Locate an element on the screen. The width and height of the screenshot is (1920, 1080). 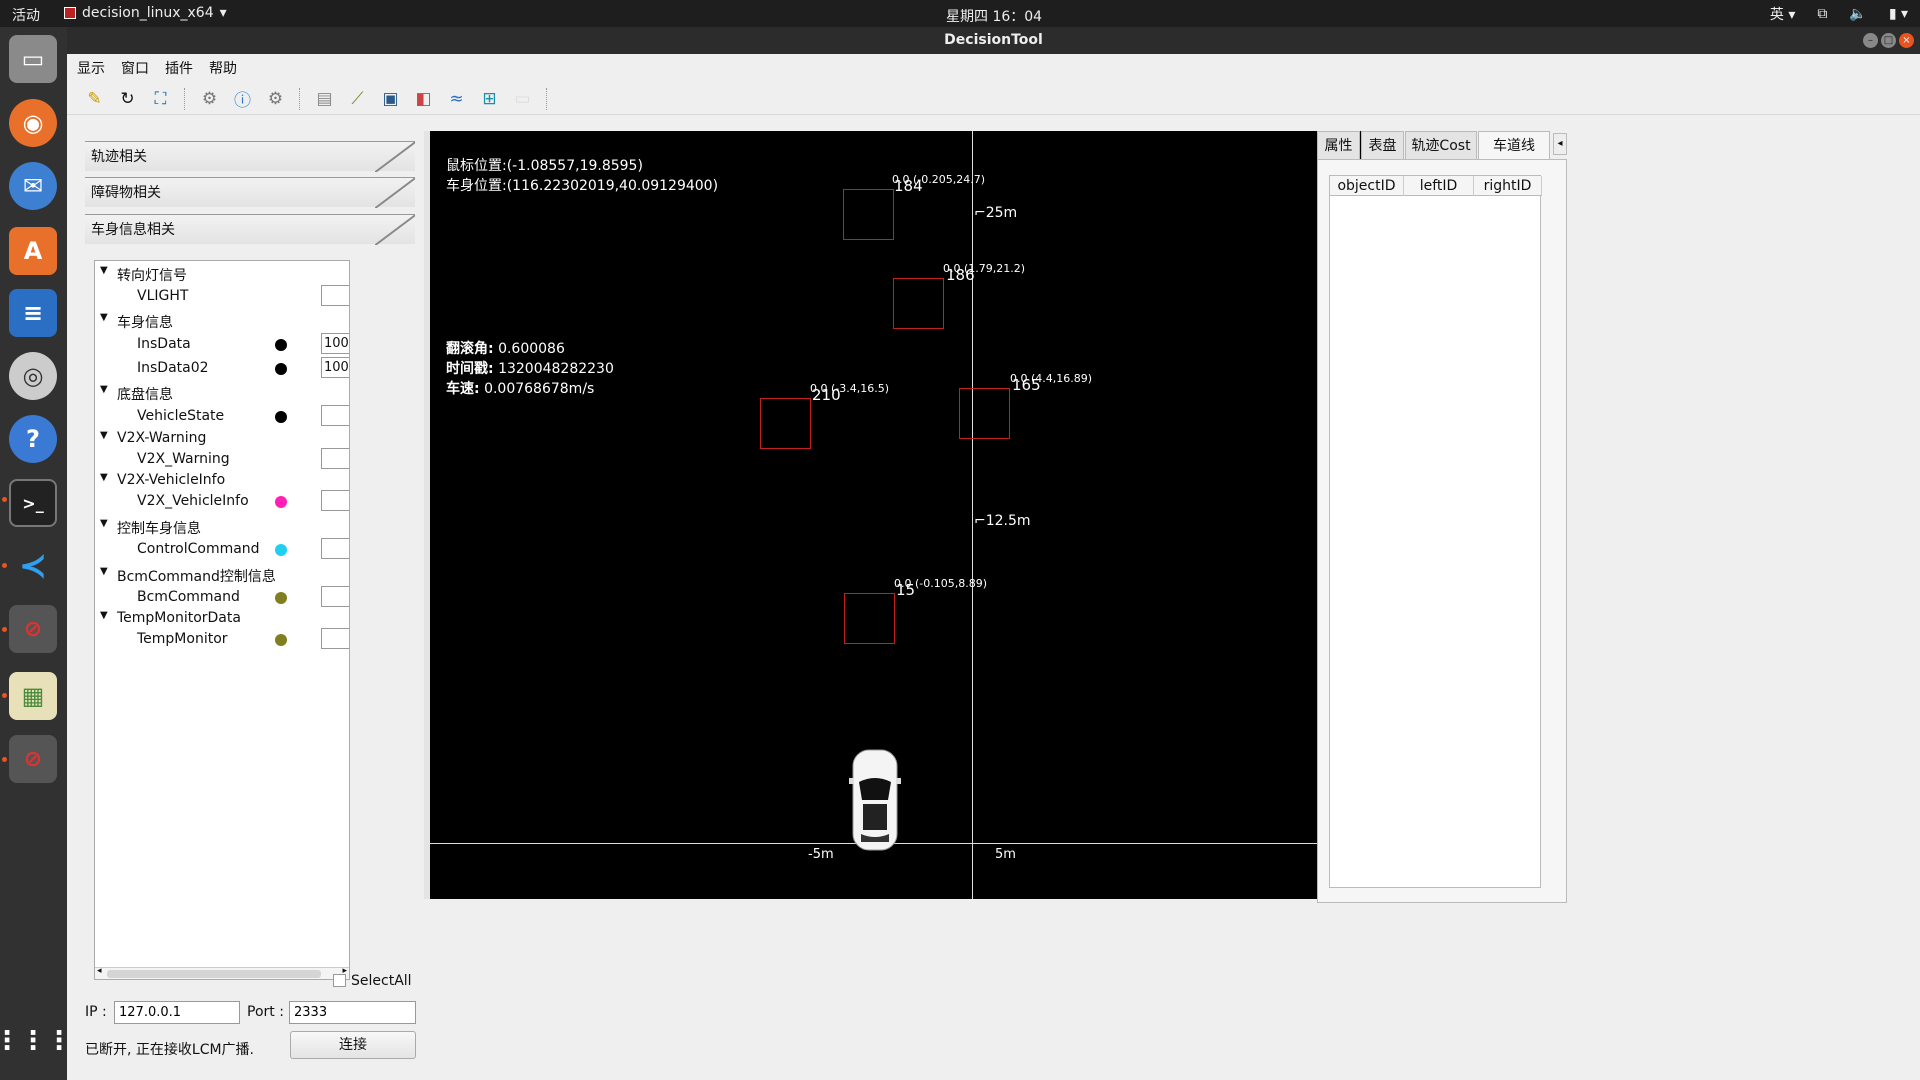
column-header: objectID is located at coordinates (1367, 186).